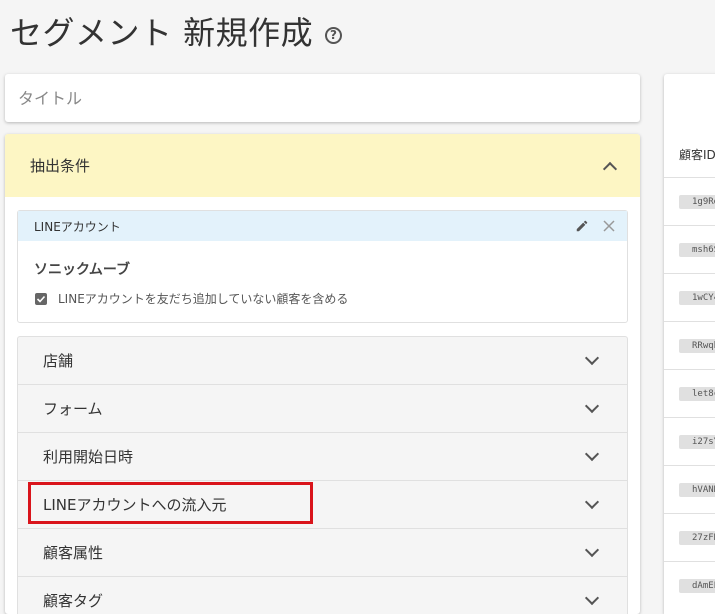 Image resolution: width=715 pixels, height=614 pixels. Describe the element at coordinates (322, 226) in the screenshot. I see `line-account-card-header: LINEアカウント` at that location.